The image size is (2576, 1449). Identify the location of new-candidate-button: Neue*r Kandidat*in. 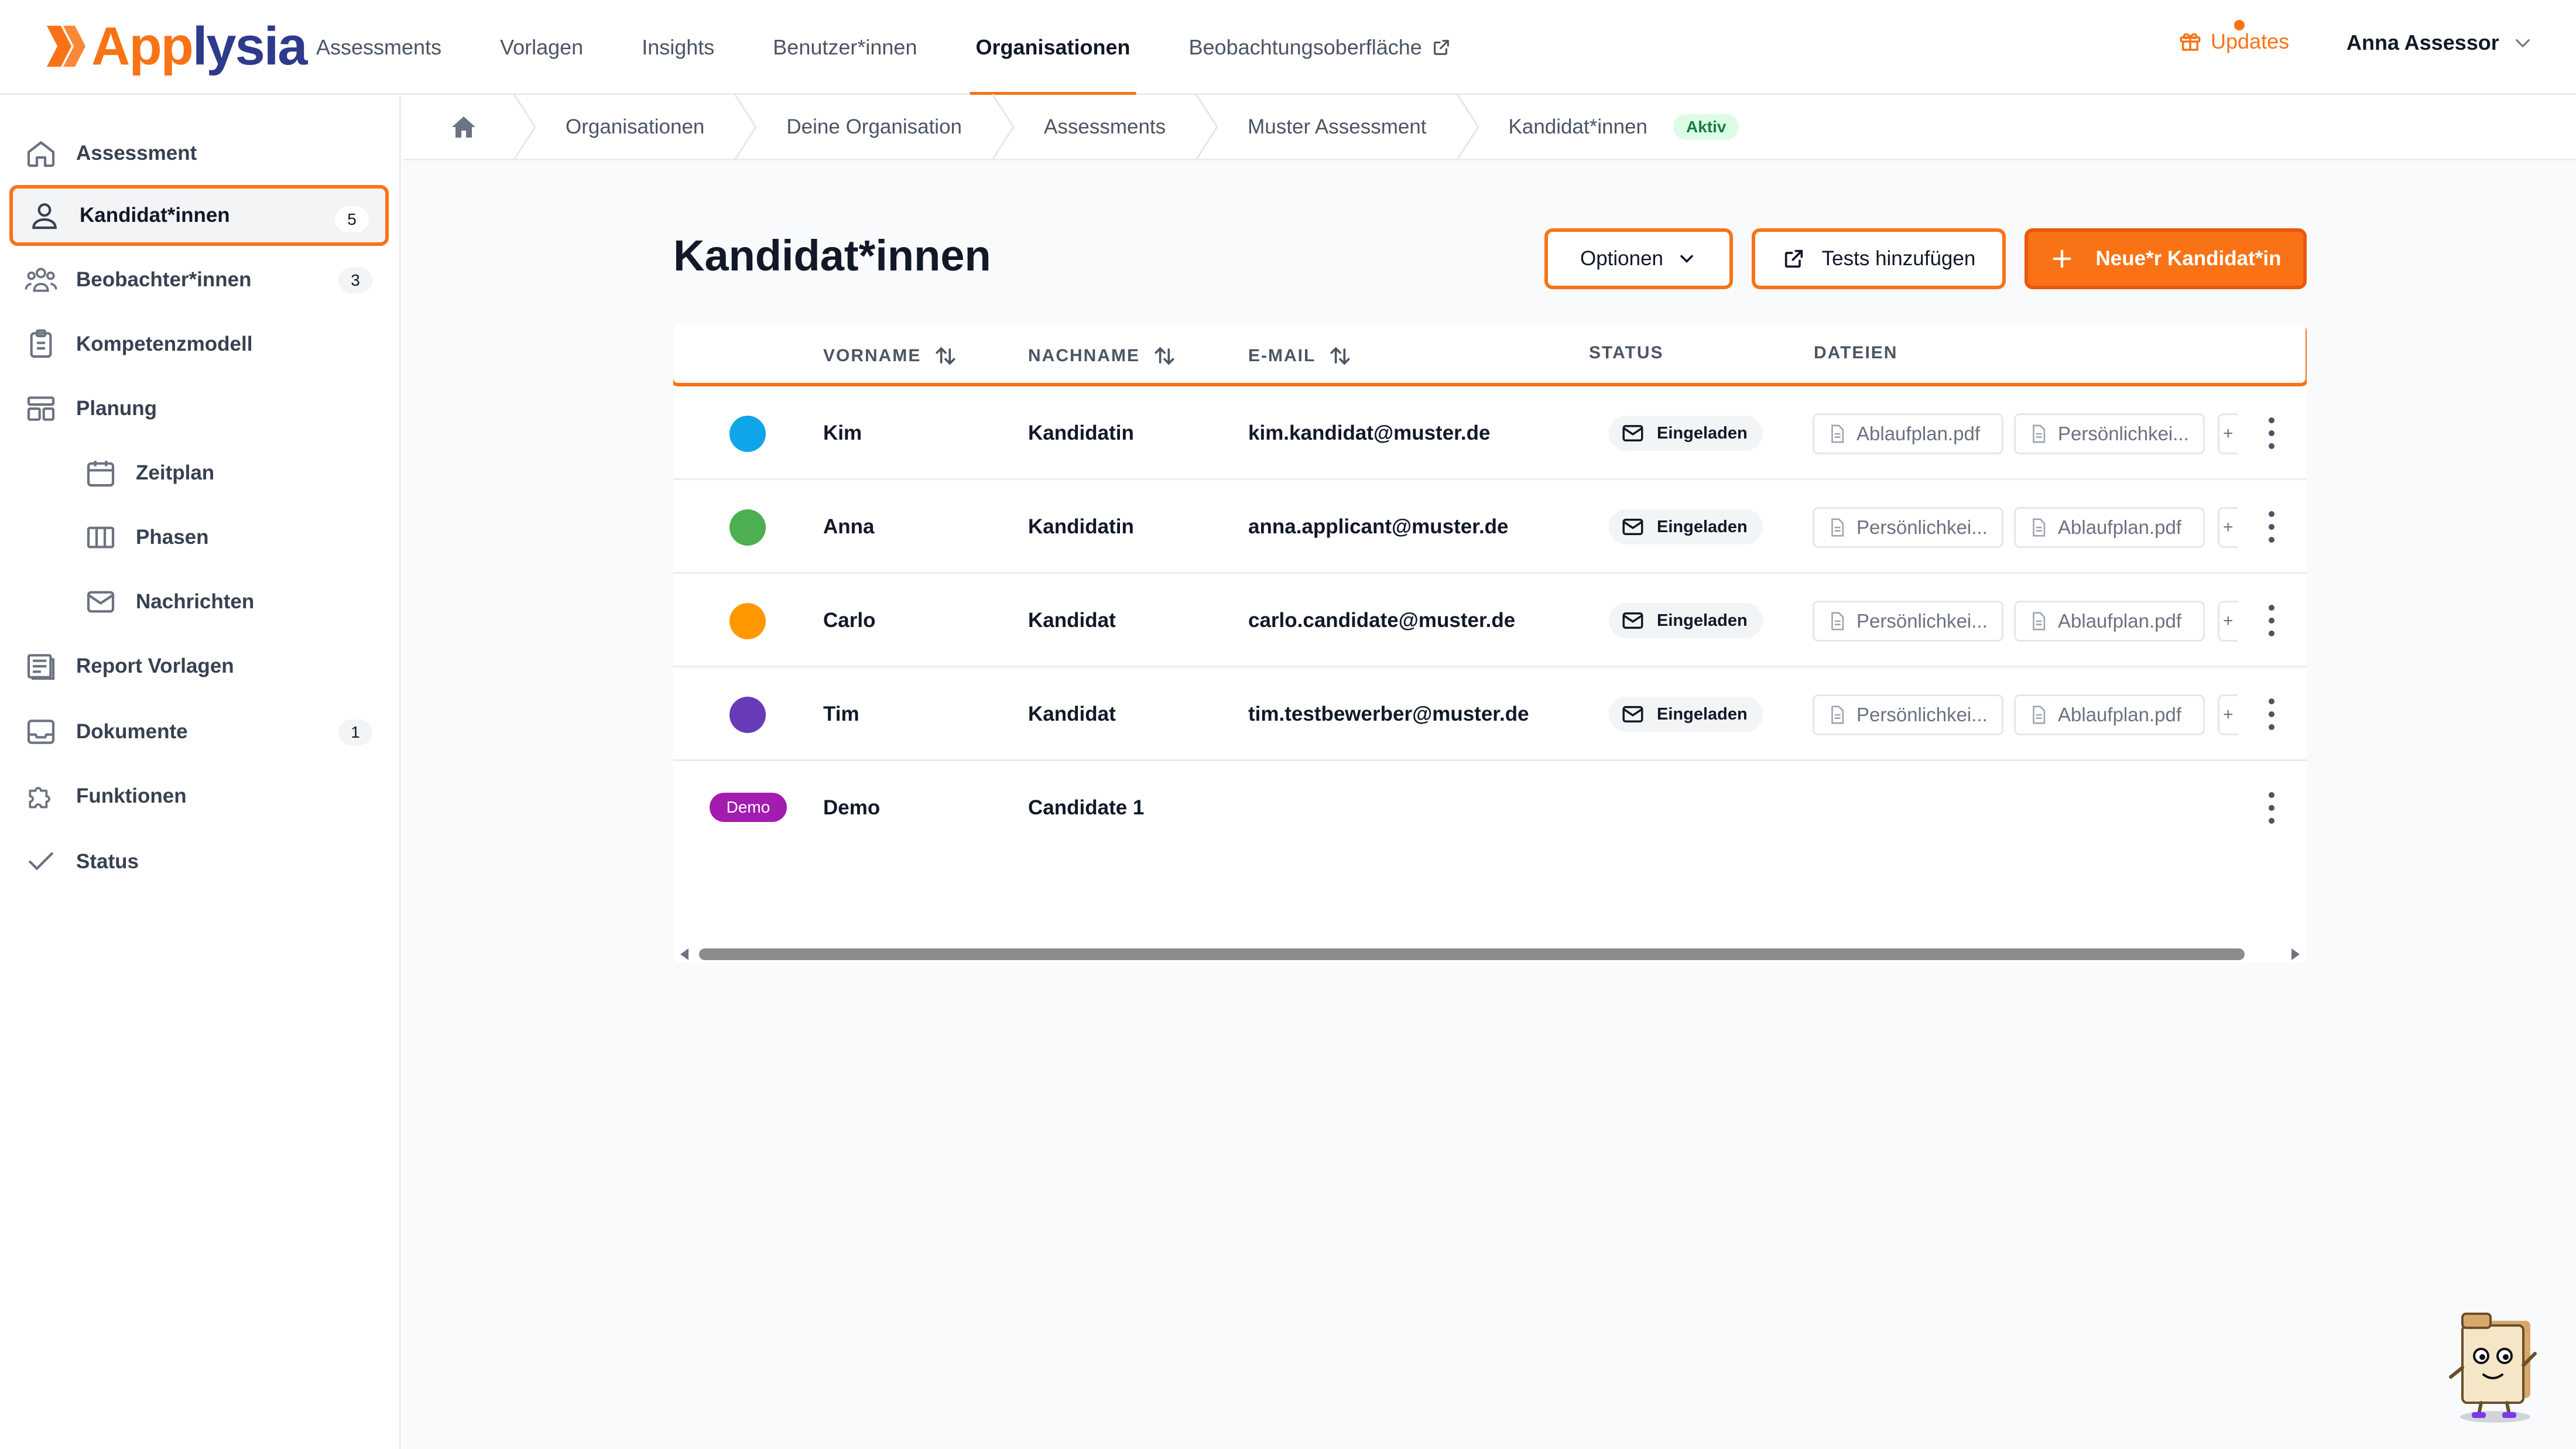
(2166, 258).